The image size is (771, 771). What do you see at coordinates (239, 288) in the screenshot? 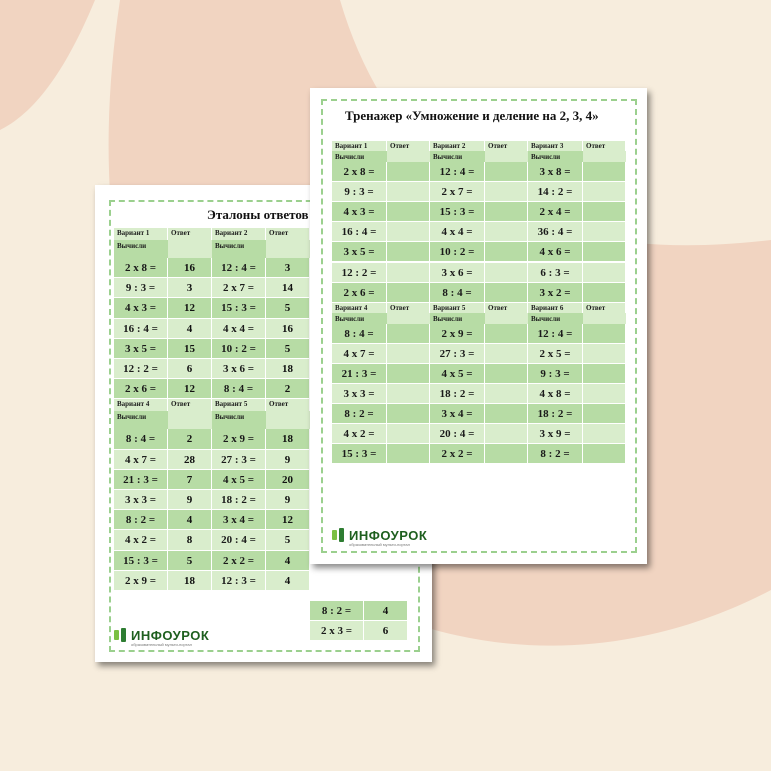
I see `expression-cell: 2 x 7 =` at bounding box center [239, 288].